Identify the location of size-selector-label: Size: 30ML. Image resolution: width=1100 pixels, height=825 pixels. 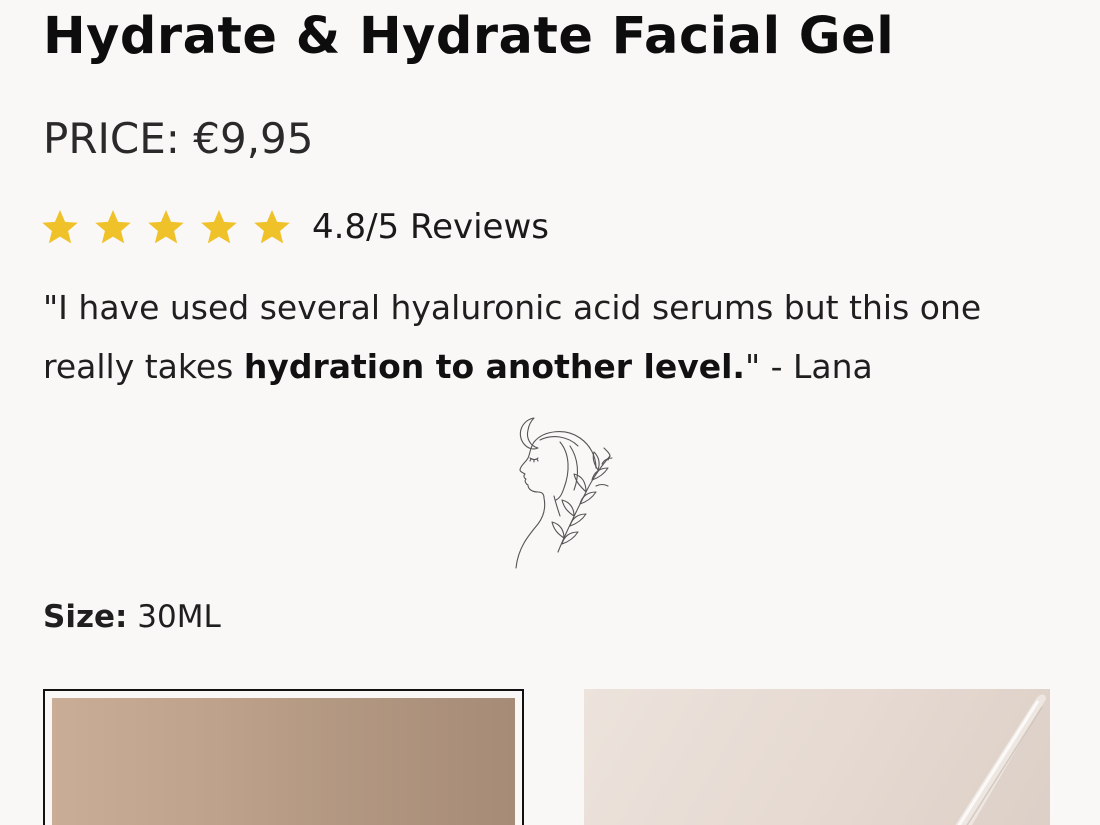
(132, 617).